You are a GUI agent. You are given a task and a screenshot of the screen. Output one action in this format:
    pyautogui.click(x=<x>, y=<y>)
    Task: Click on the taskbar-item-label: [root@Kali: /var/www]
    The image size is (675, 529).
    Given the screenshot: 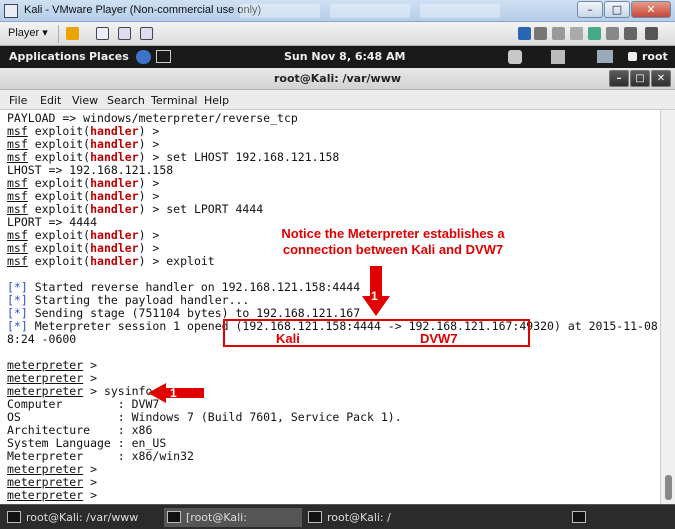 What is the action you would take?
    pyautogui.click(x=216, y=517)
    